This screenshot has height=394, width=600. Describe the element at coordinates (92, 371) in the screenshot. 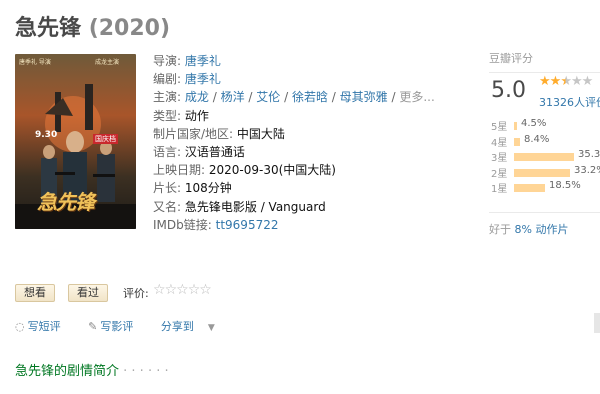

I see `summary-heading: 急先锋的剧情简介 · · · · · ·` at that location.